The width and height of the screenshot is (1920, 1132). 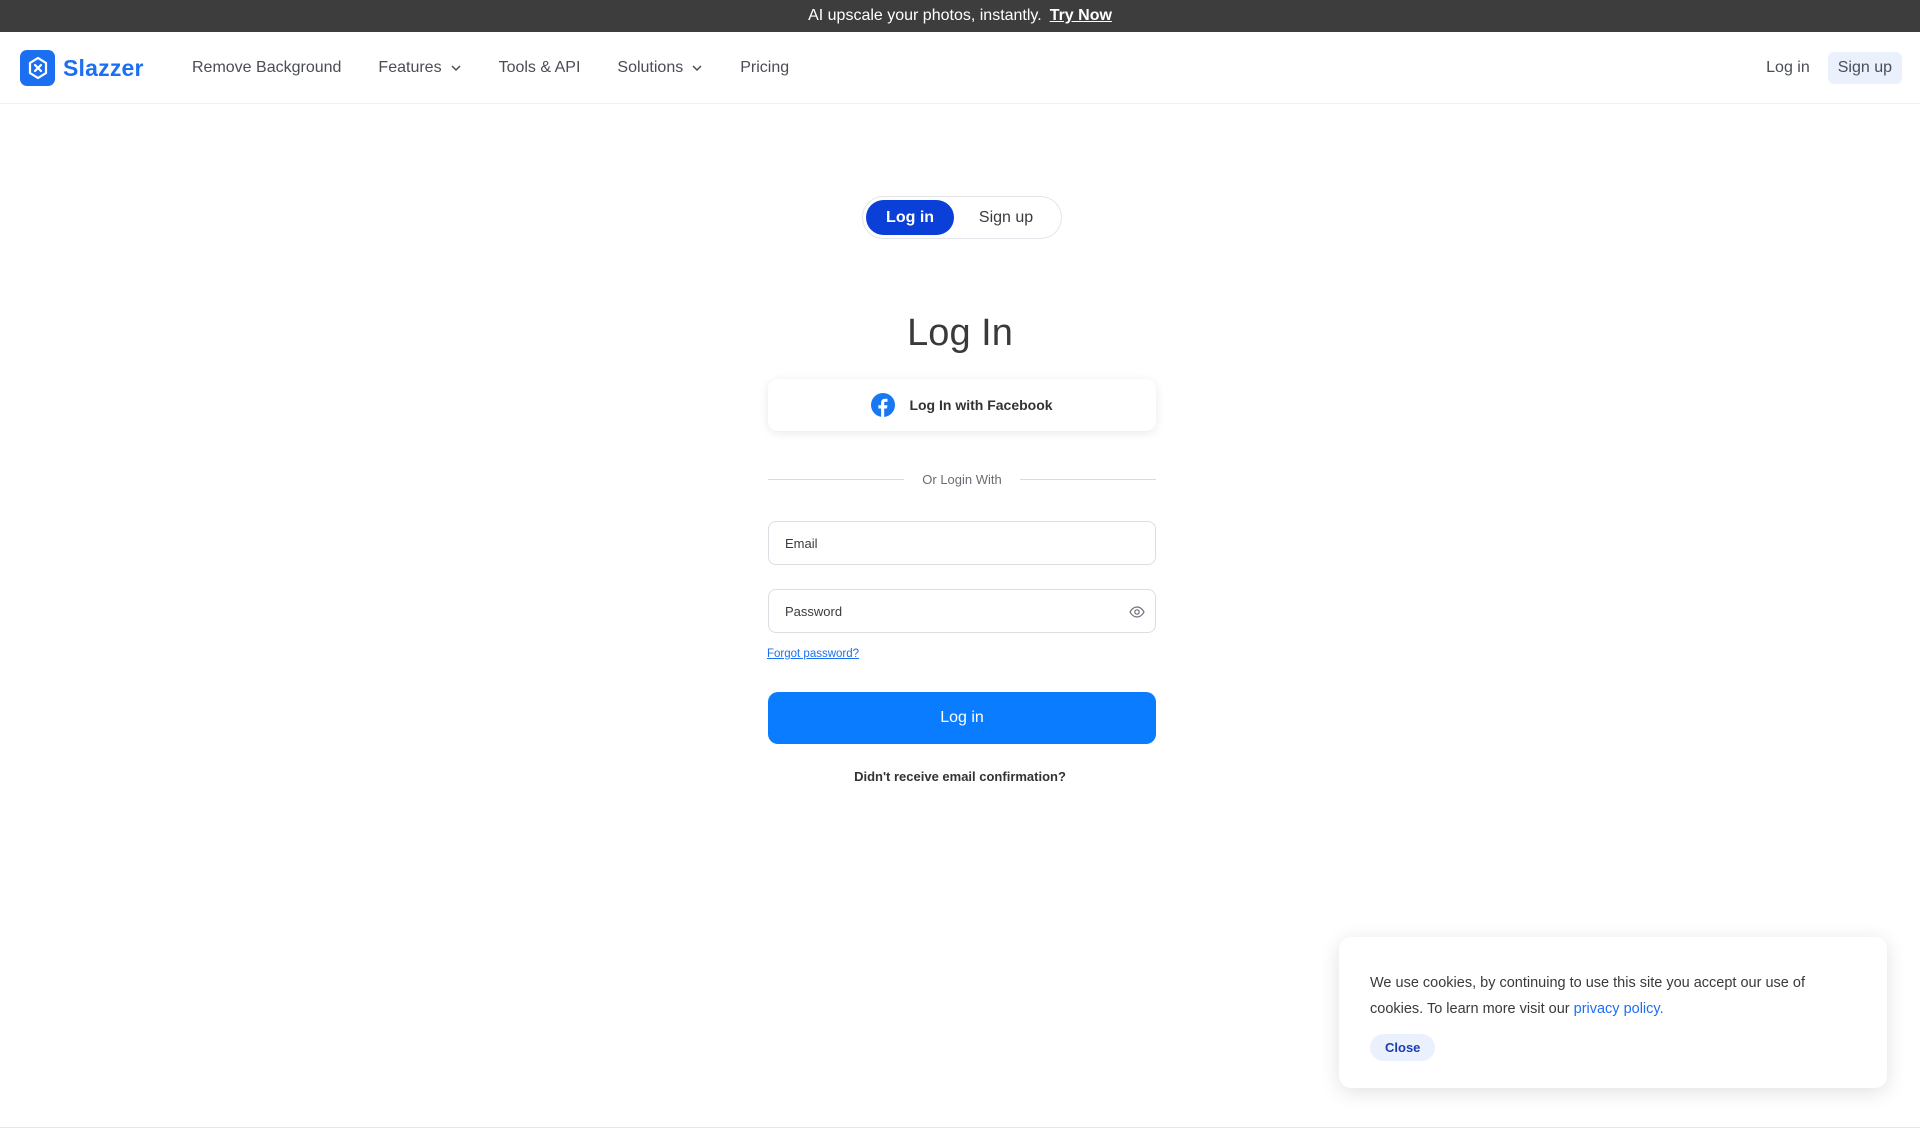 I want to click on password-field-wrapper, so click(x=962, y=611).